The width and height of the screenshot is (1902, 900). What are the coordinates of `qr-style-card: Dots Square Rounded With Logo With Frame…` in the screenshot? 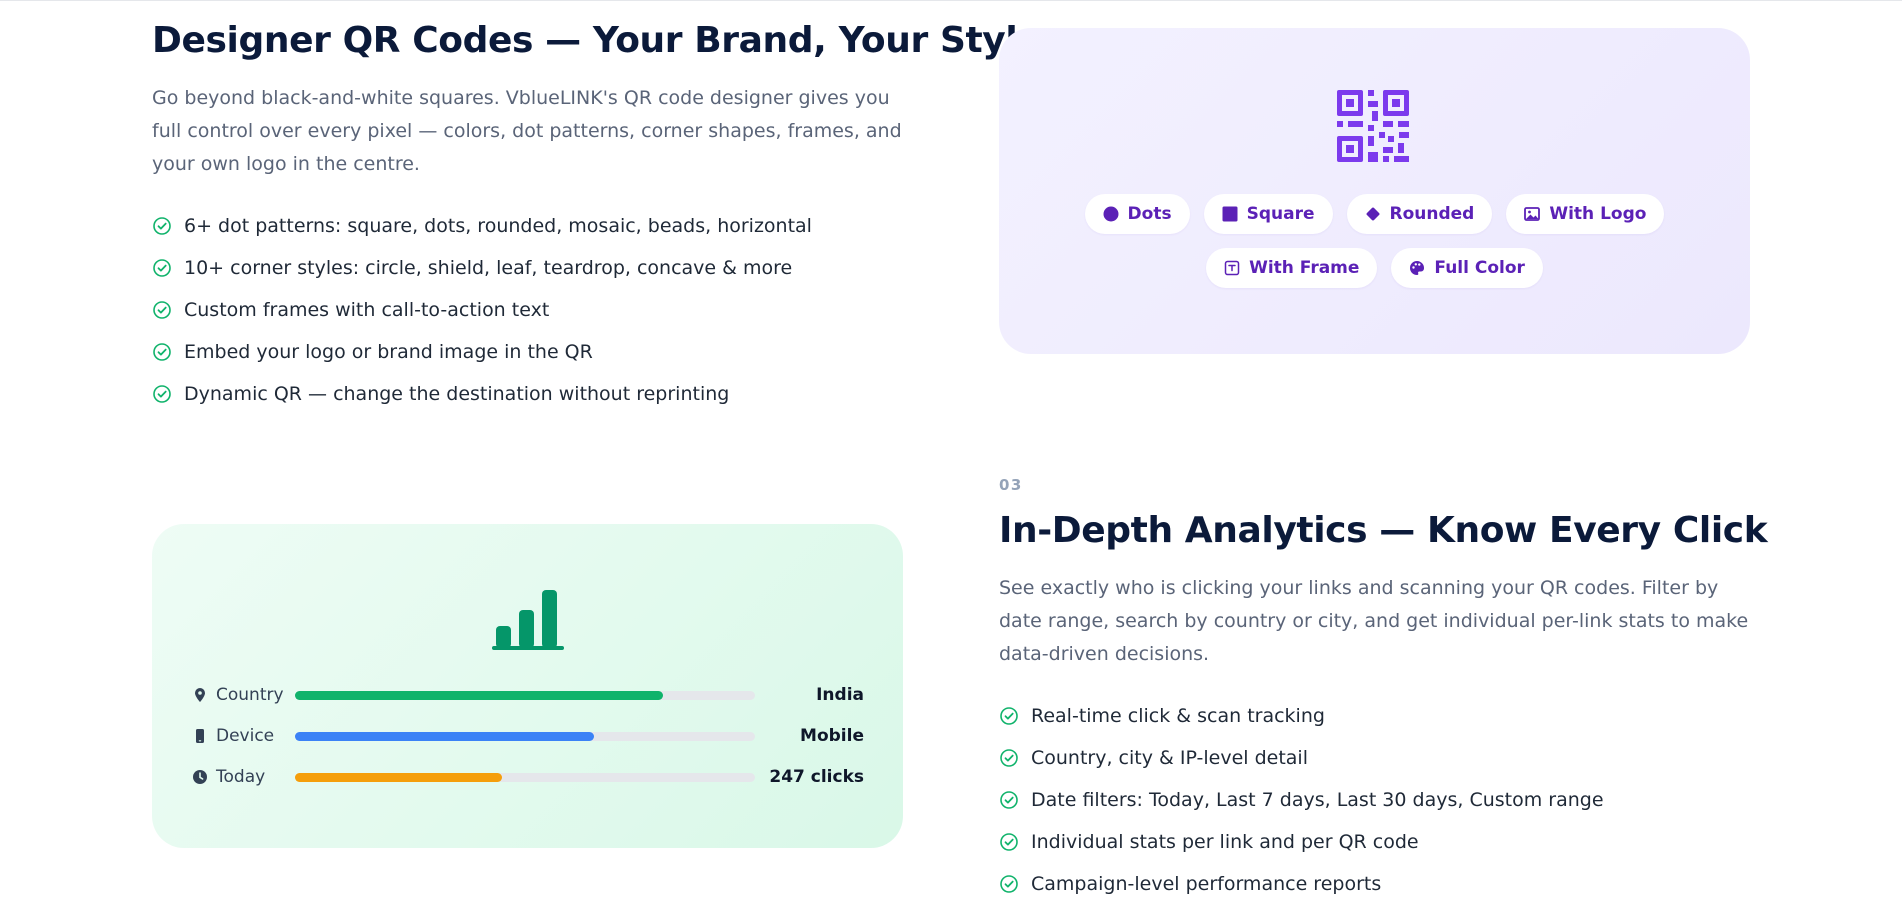 It's located at (1374, 191).